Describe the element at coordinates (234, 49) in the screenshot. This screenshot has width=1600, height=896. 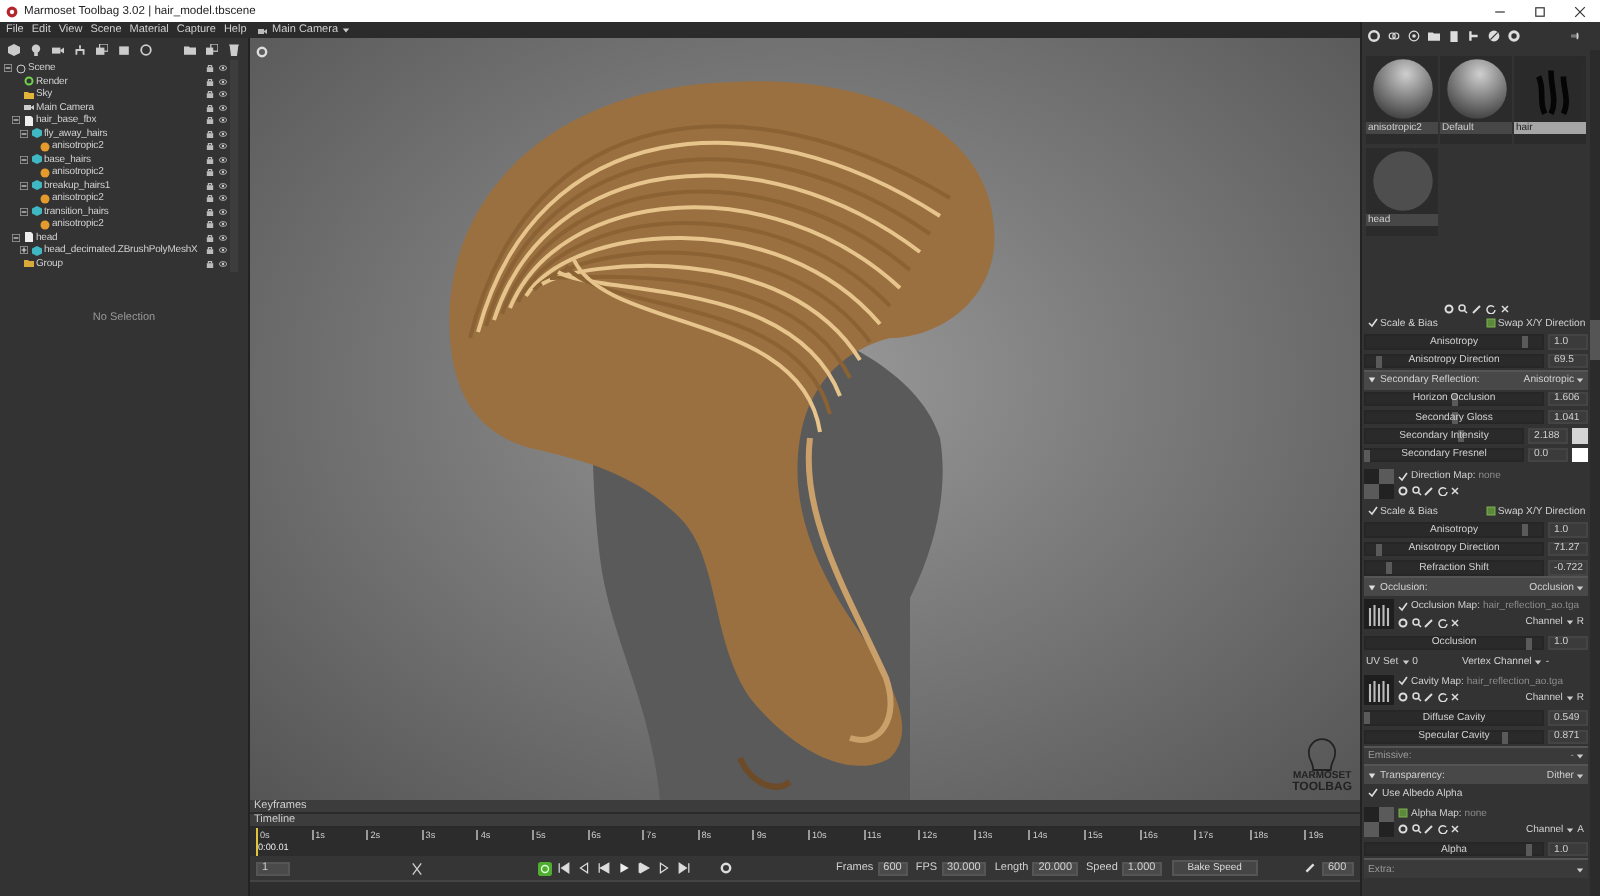
I see `trash-icon` at that location.